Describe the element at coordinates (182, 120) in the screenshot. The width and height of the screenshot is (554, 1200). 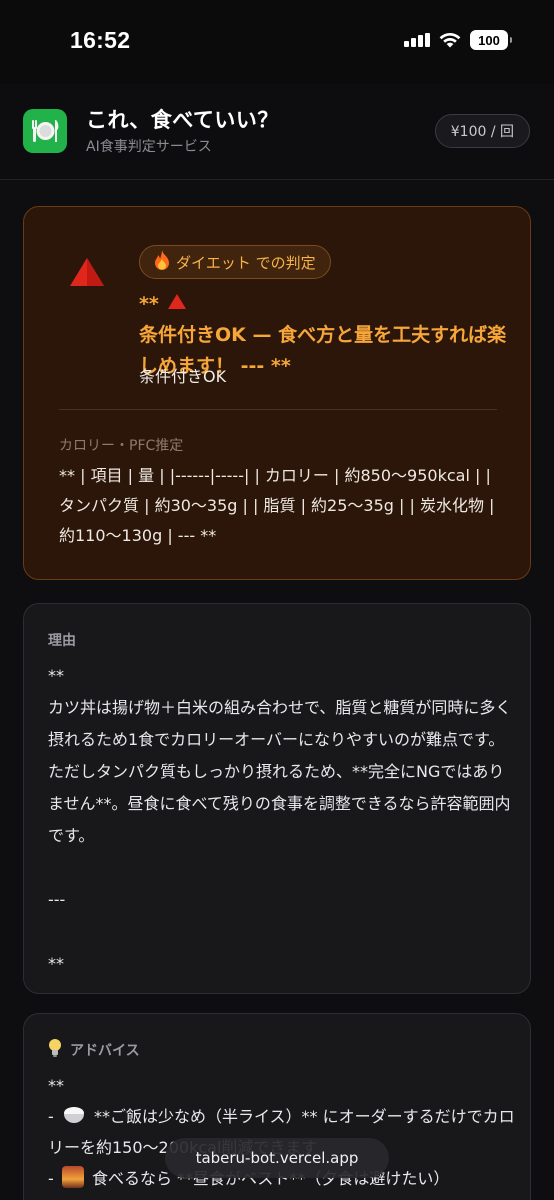
I see `app-title: これ、食べていい？` at that location.